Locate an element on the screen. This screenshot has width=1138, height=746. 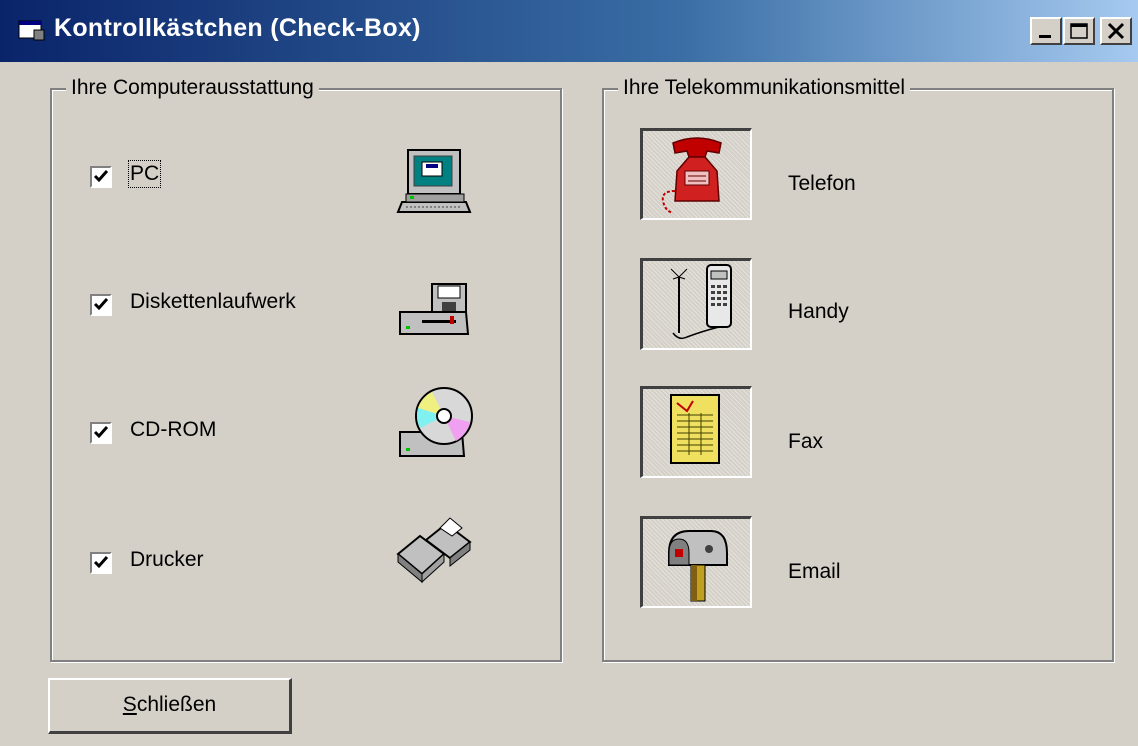
mobile-phone-label: Handy is located at coordinates (818, 311).